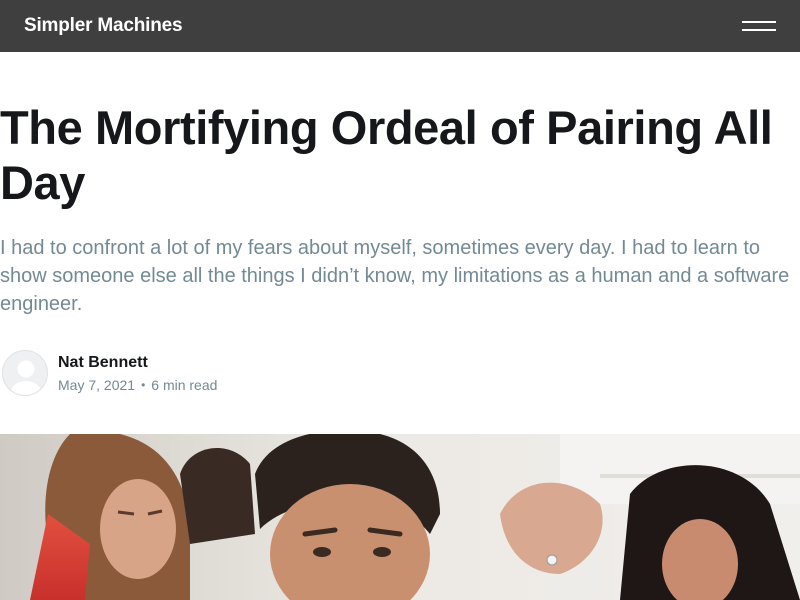 The width and height of the screenshot is (800, 600). Describe the element at coordinates (97, 384) in the screenshot. I see `post-date: May 7, 2021` at that location.